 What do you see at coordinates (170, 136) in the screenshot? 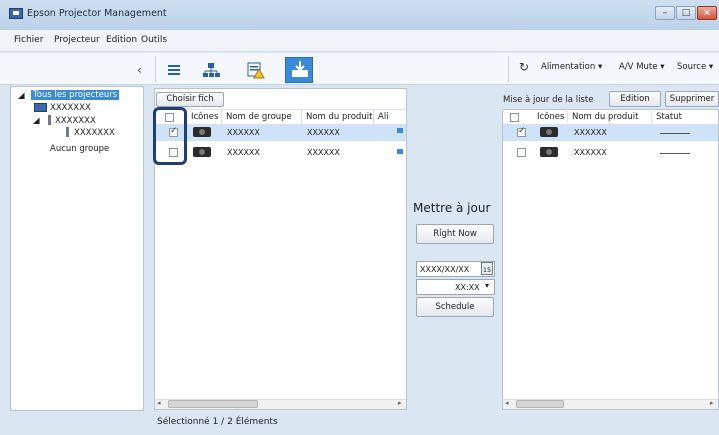
I see `checkbox-highlight` at bounding box center [170, 136].